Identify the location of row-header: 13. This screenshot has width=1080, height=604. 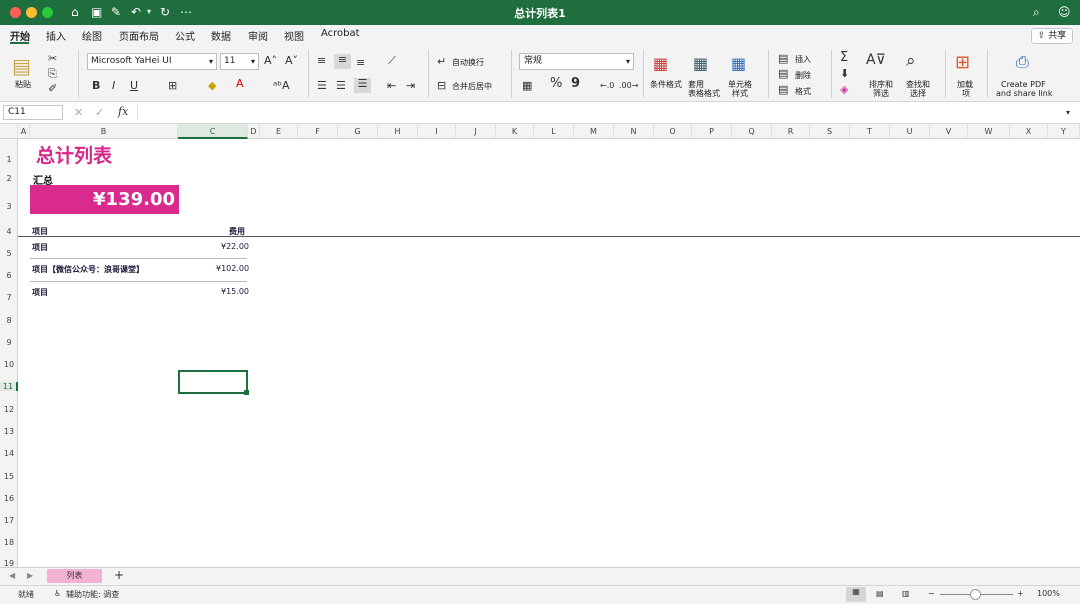
(9, 431).